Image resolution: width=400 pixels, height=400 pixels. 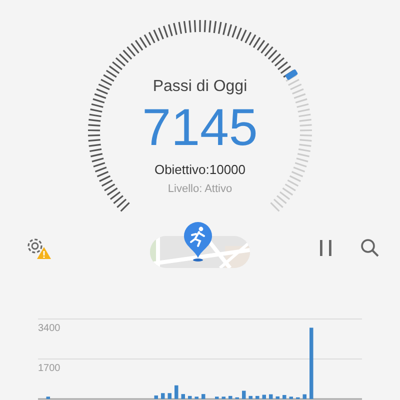 I want to click on goal-label: Obiettivo:10000, so click(x=200, y=169).